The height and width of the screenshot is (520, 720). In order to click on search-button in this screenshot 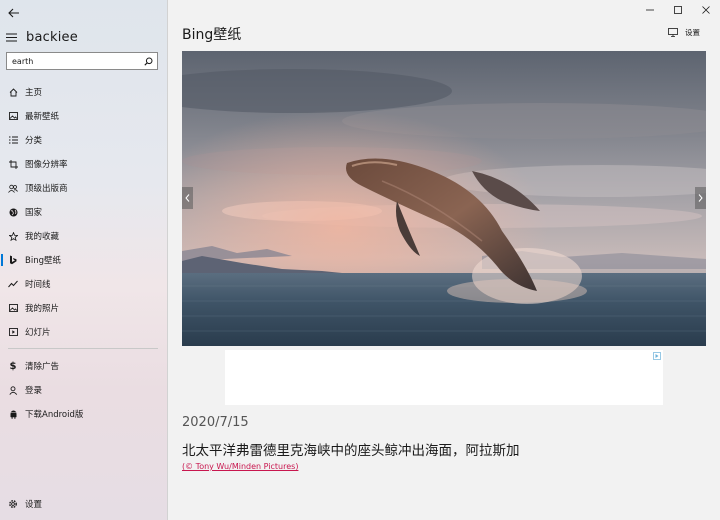, I will do `click(148, 61)`.